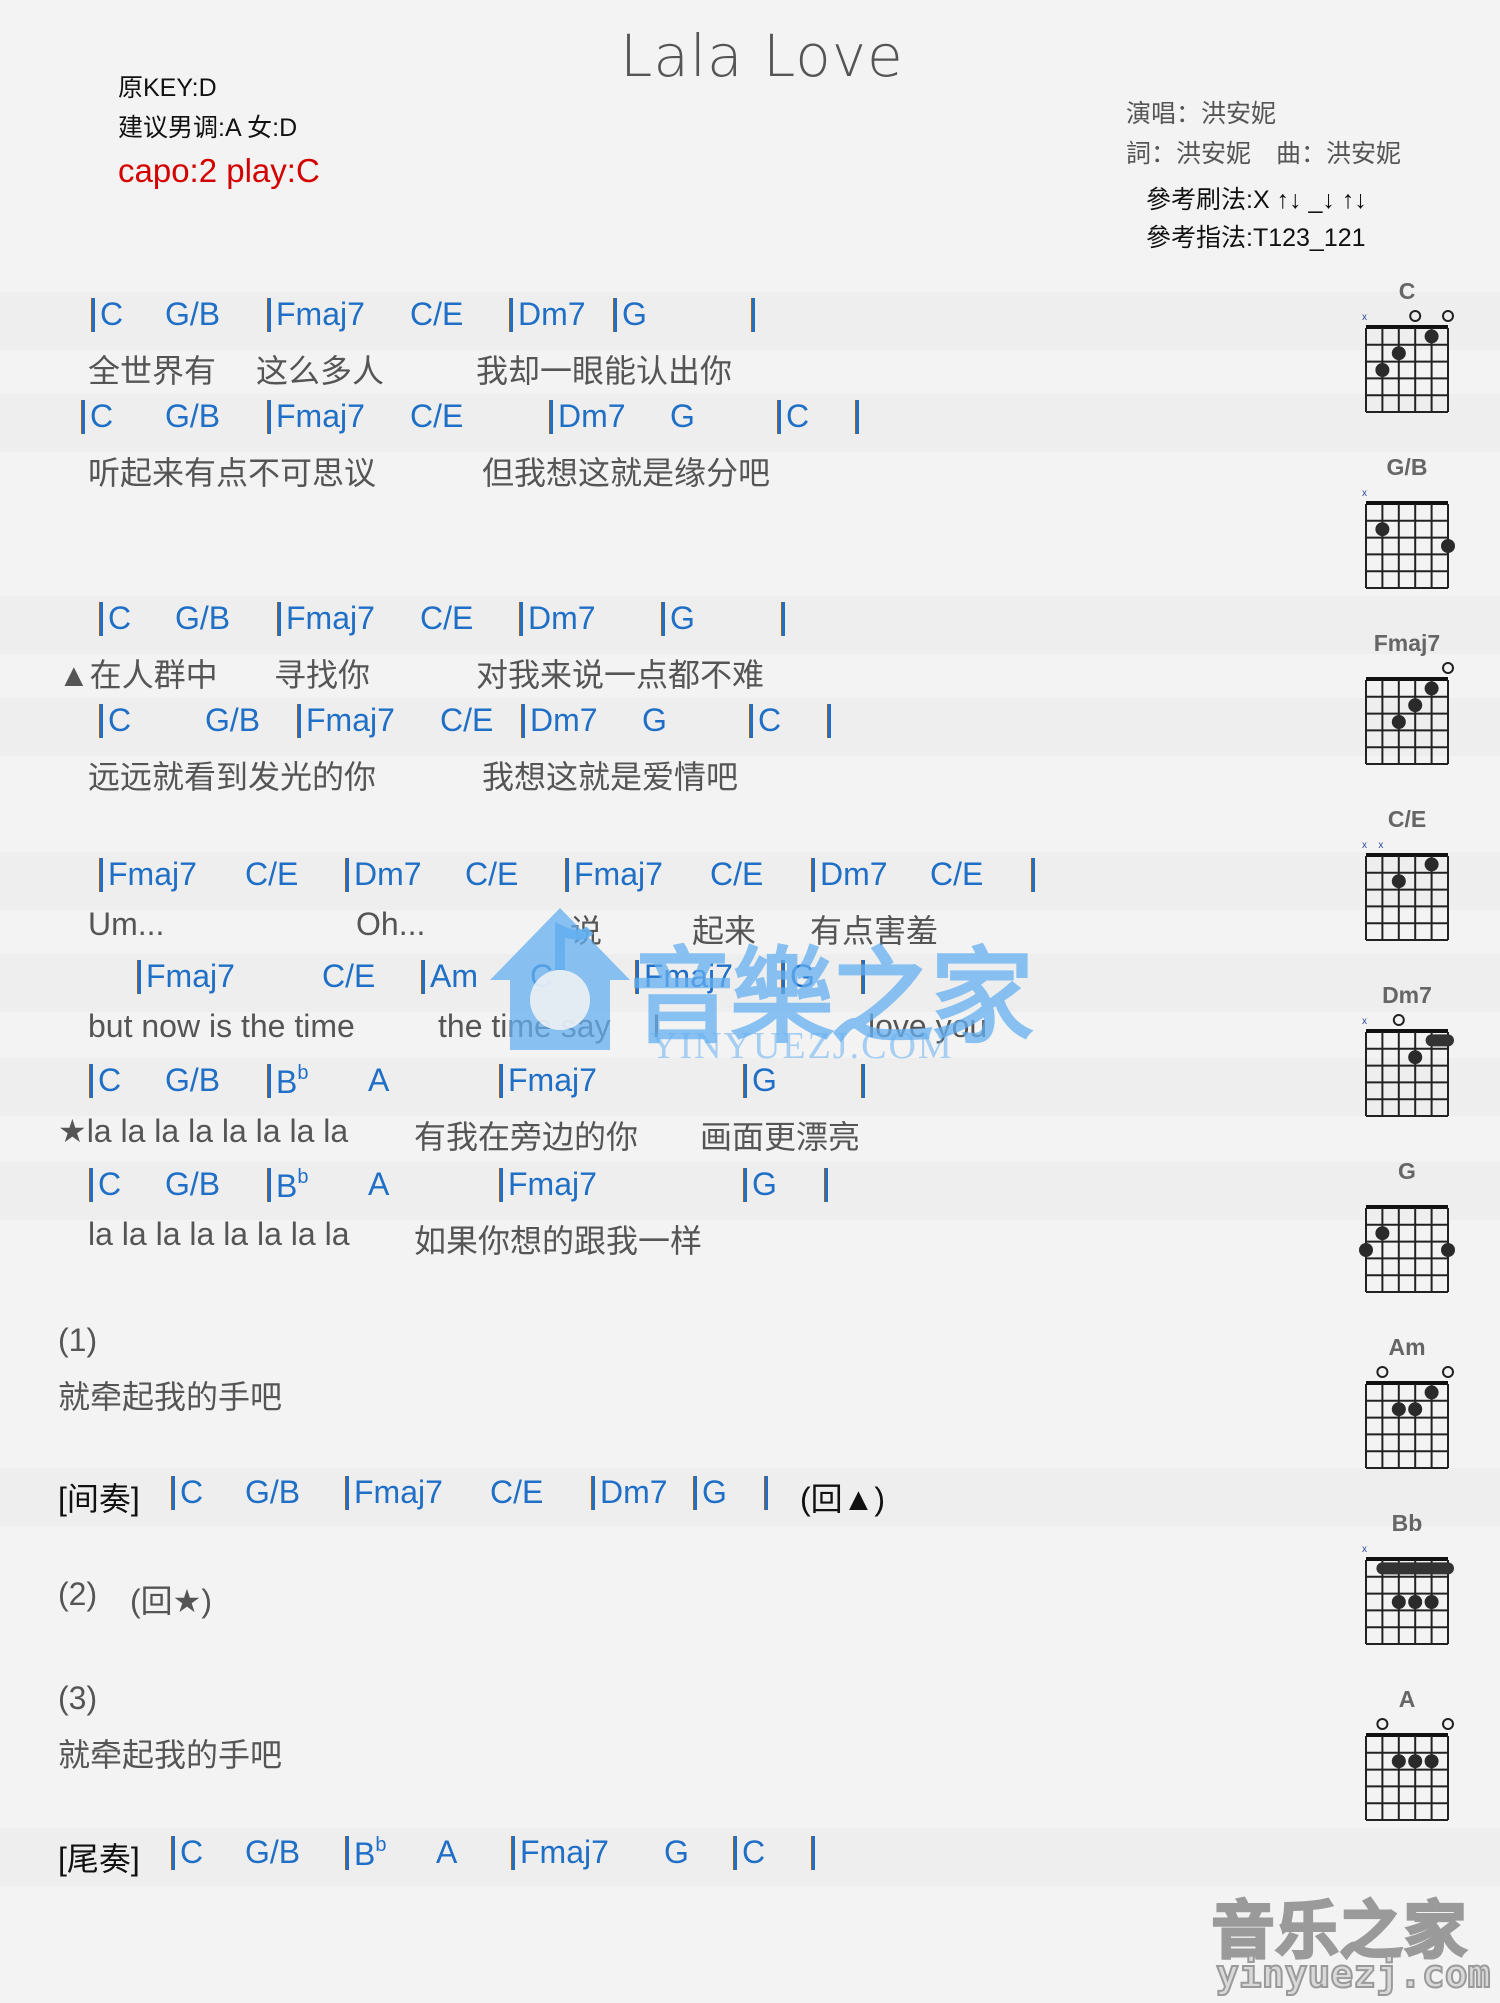  Describe the element at coordinates (526, 1137) in the screenshot. I see `lyric-segment: 有我在旁边的你` at that location.